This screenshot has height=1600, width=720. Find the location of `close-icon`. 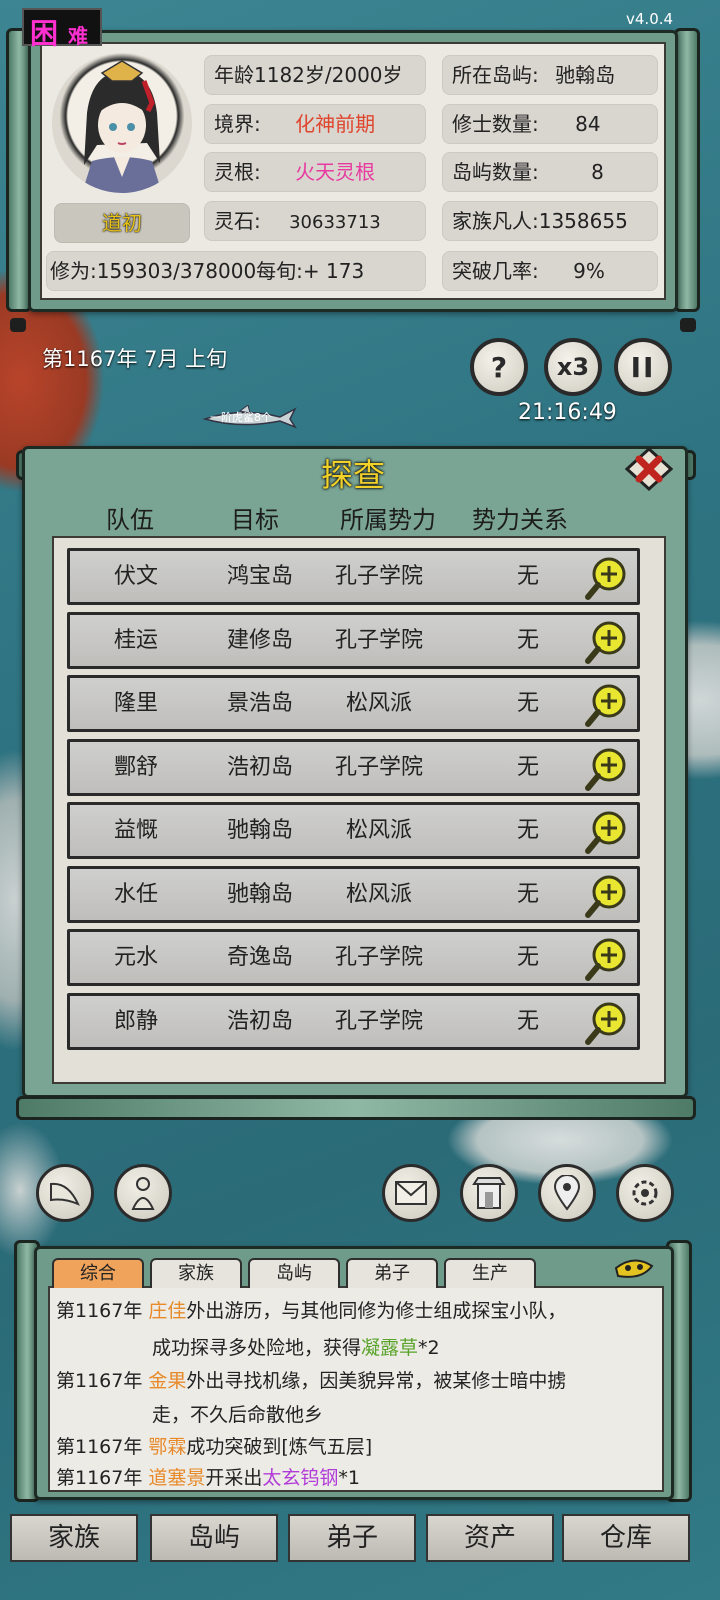

close-icon is located at coordinates (649, 469).